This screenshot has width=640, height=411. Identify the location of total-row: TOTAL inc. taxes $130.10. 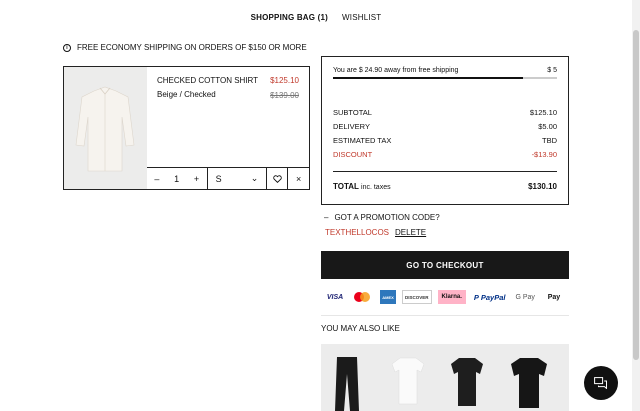
(445, 186).